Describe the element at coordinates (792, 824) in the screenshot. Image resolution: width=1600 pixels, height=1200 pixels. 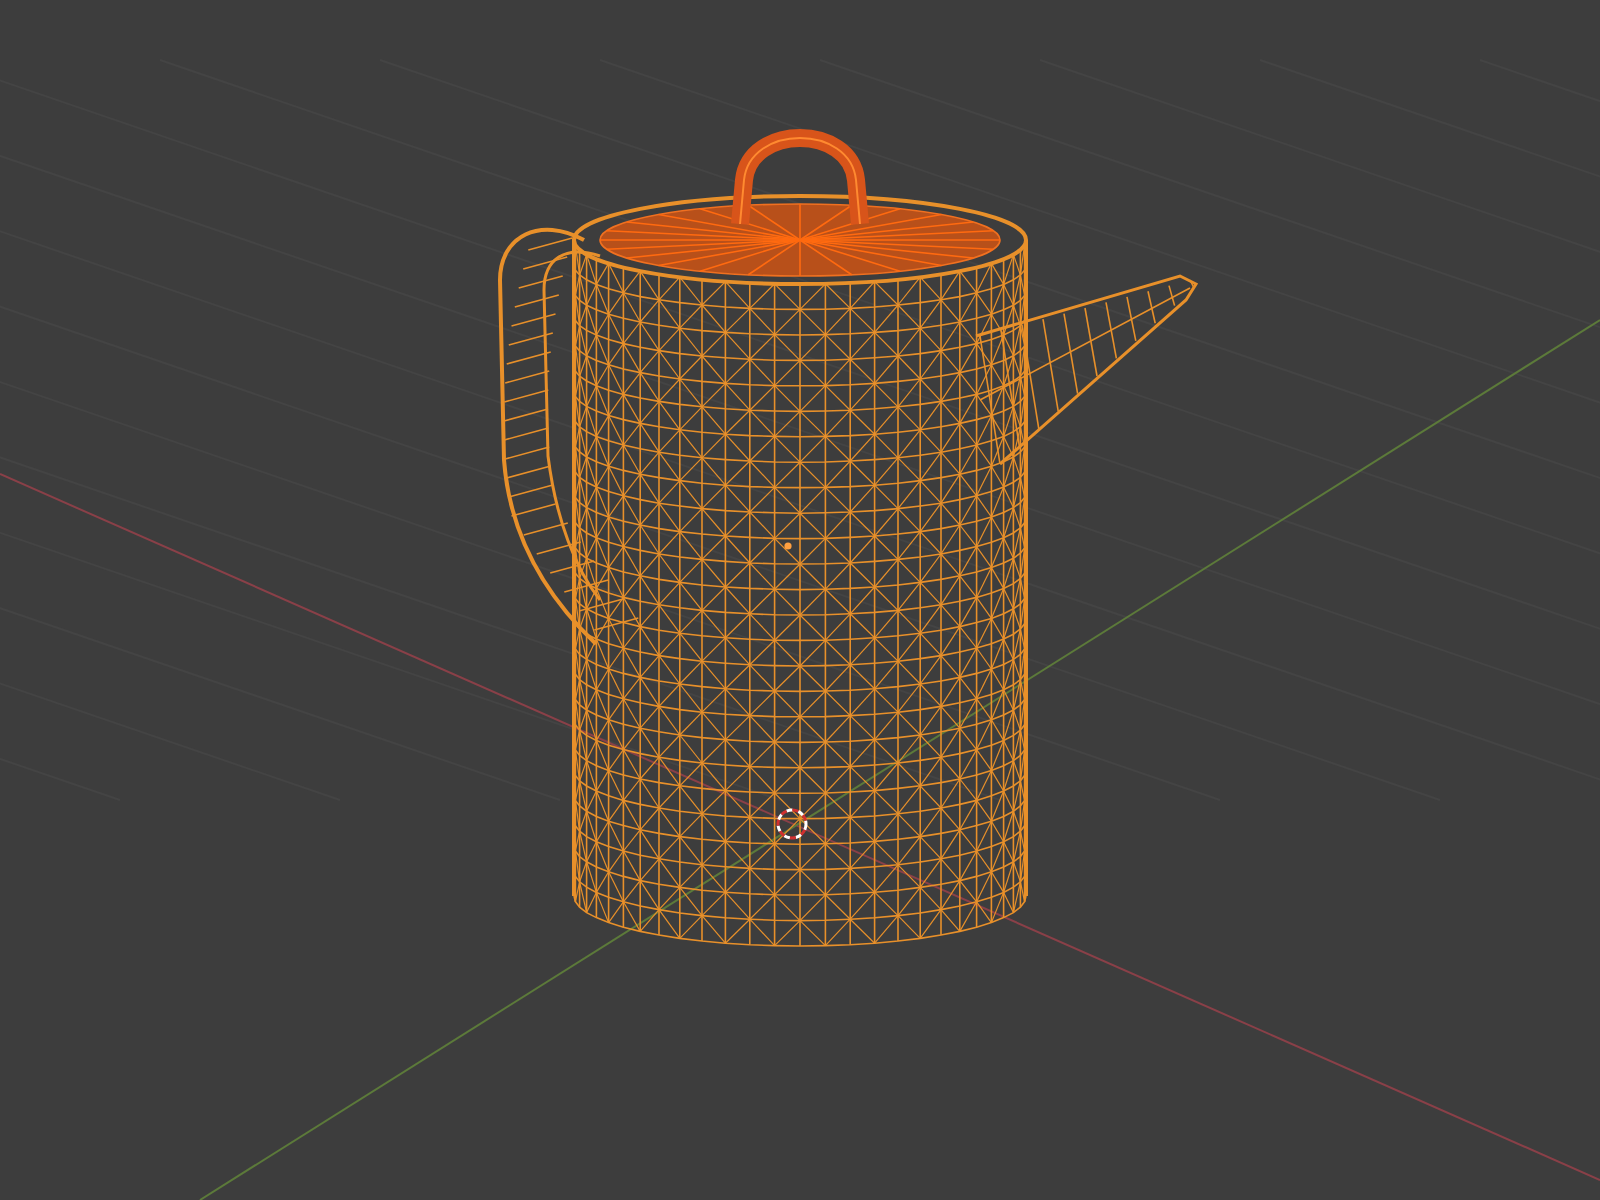
I see `3d-cursor-icon` at that location.